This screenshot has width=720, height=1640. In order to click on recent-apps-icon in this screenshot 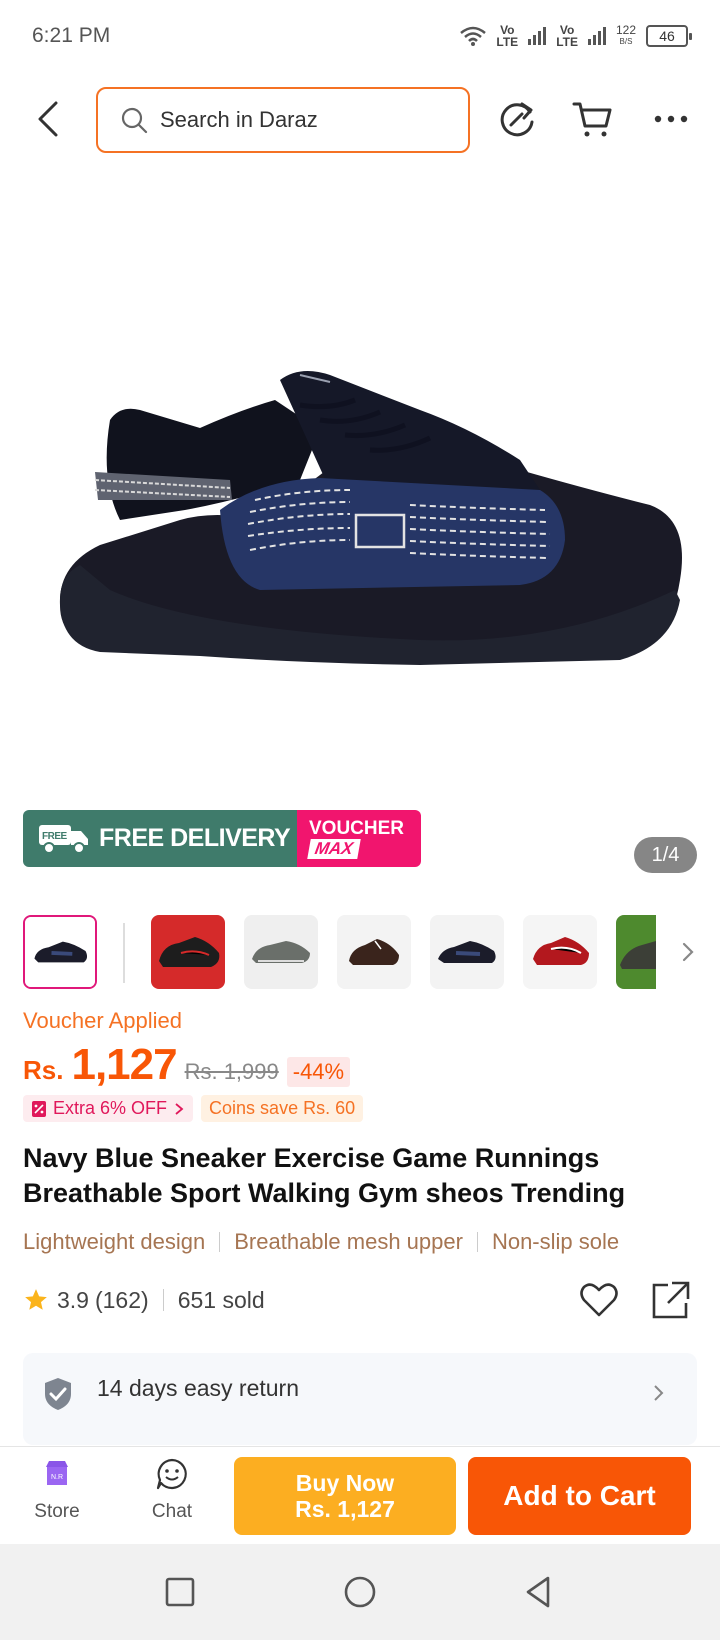, I will do `click(180, 1592)`.